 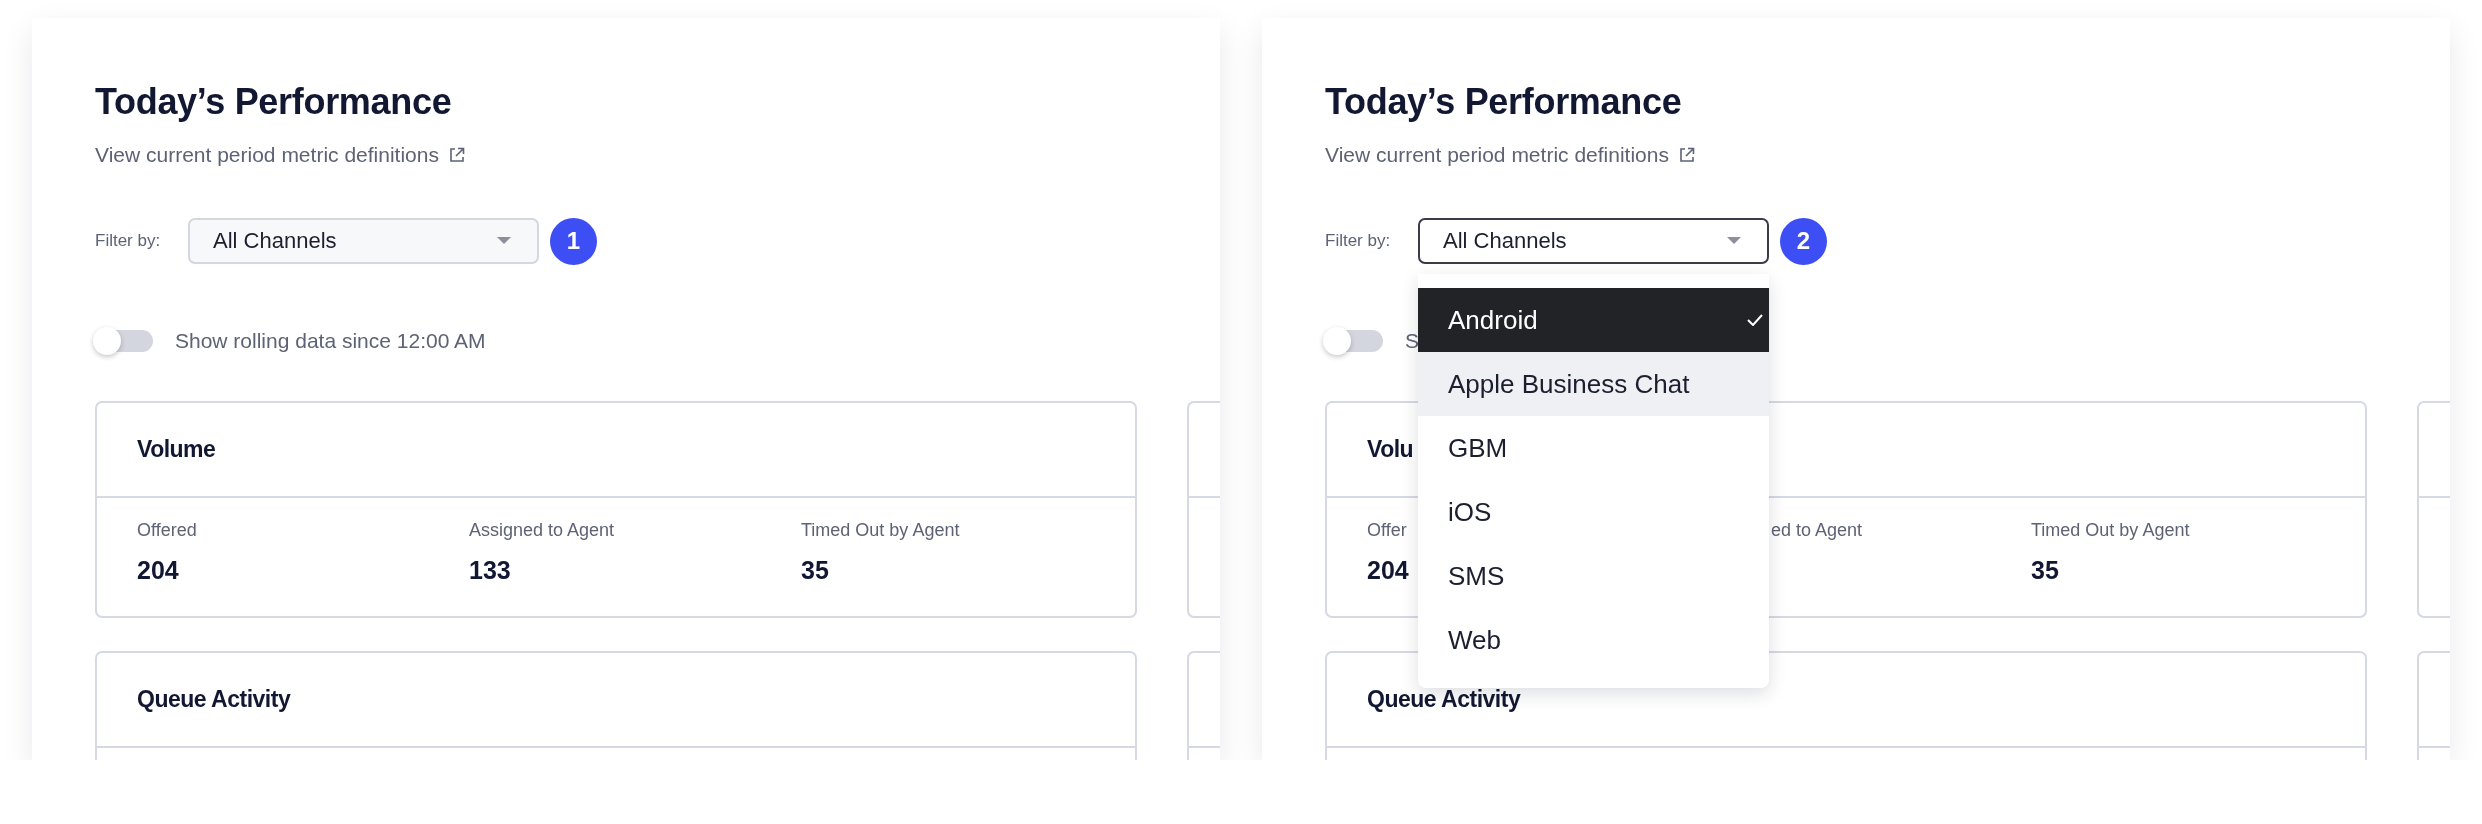 What do you see at coordinates (1593, 384) in the screenshot?
I see `menu-item: Apple Business Chat` at bounding box center [1593, 384].